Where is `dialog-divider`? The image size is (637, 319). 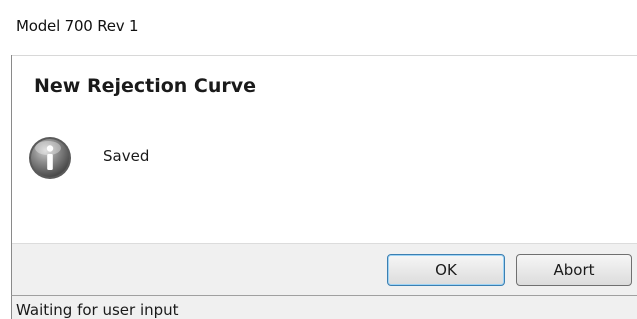 dialog-divider is located at coordinates (324, 55).